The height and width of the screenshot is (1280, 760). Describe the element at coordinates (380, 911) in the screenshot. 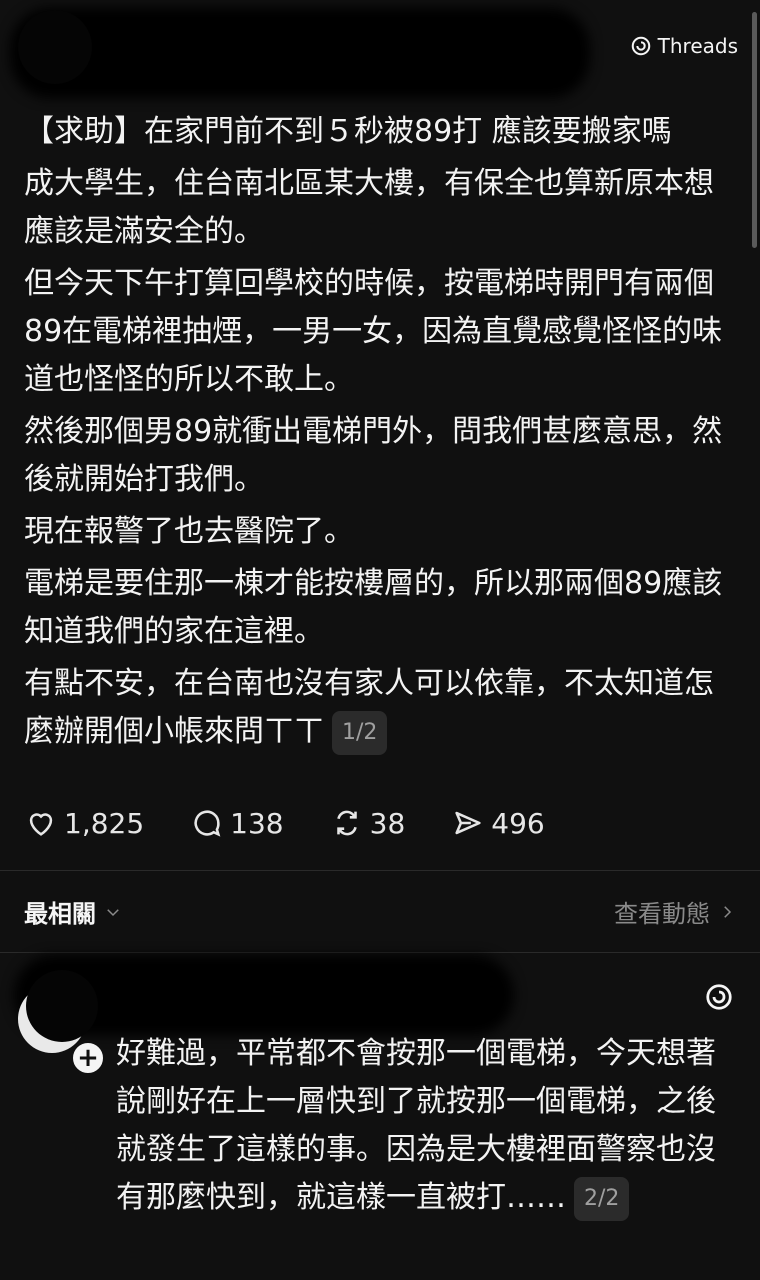

I see `sort-bar: 最相關 查看動態` at that location.